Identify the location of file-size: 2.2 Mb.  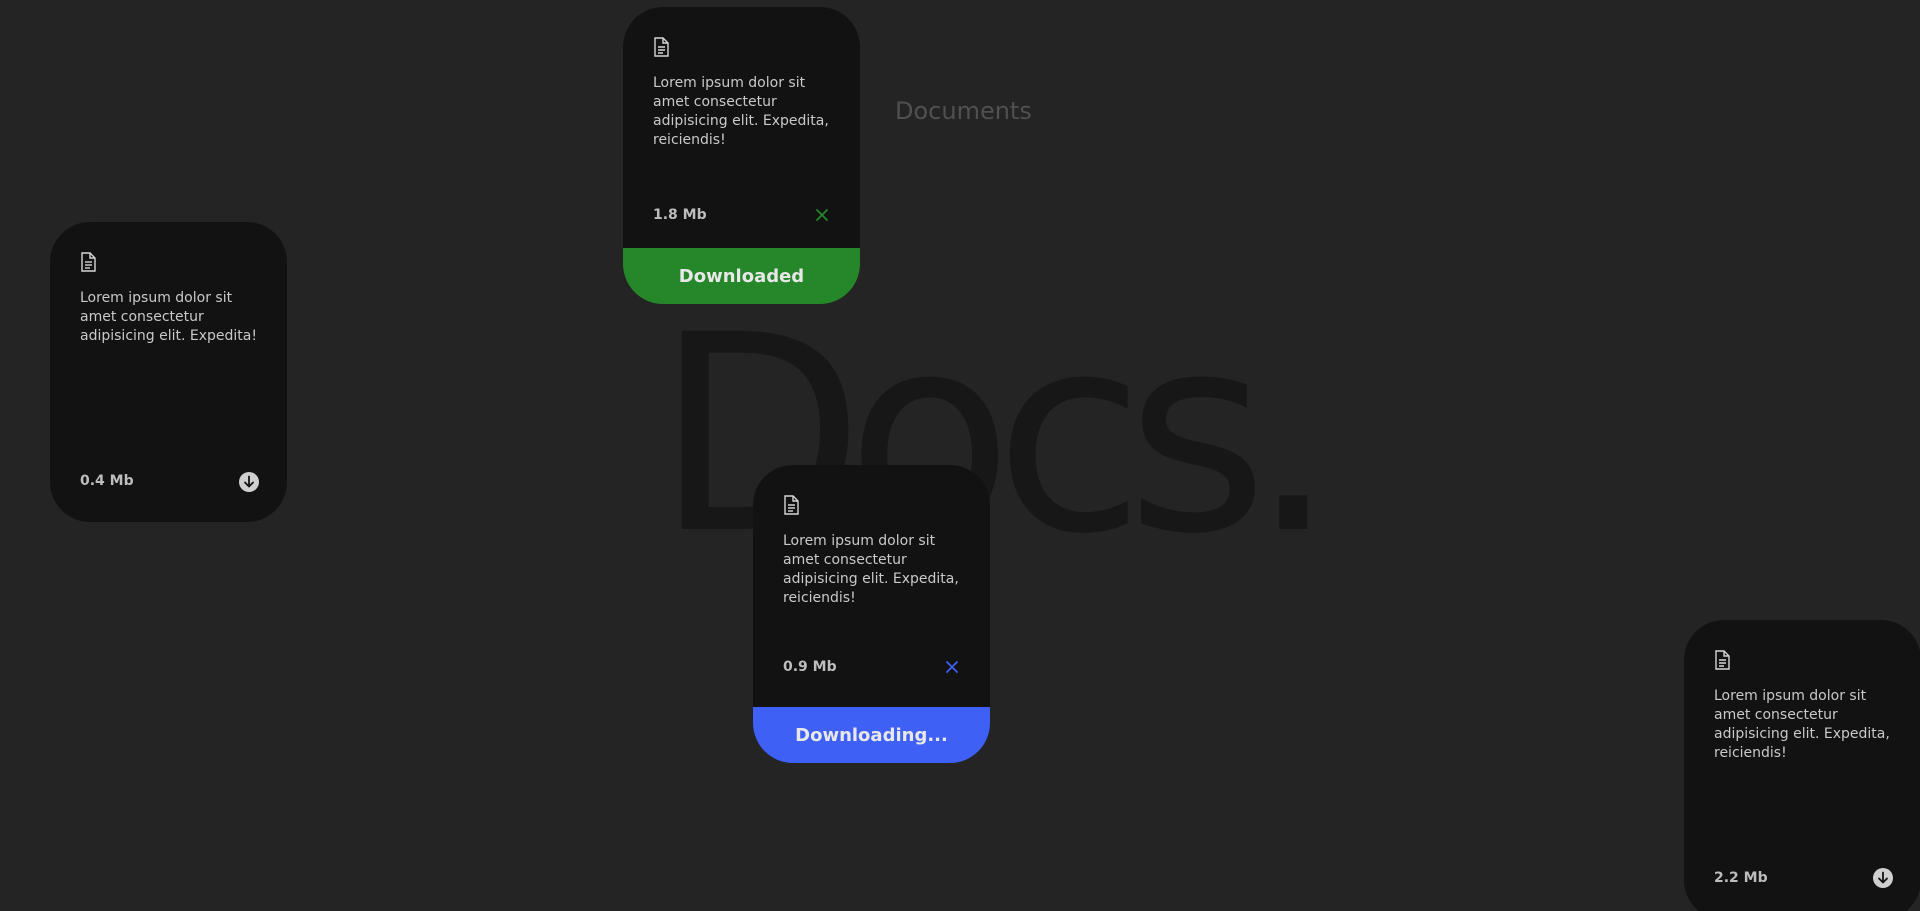
(1741, 878).